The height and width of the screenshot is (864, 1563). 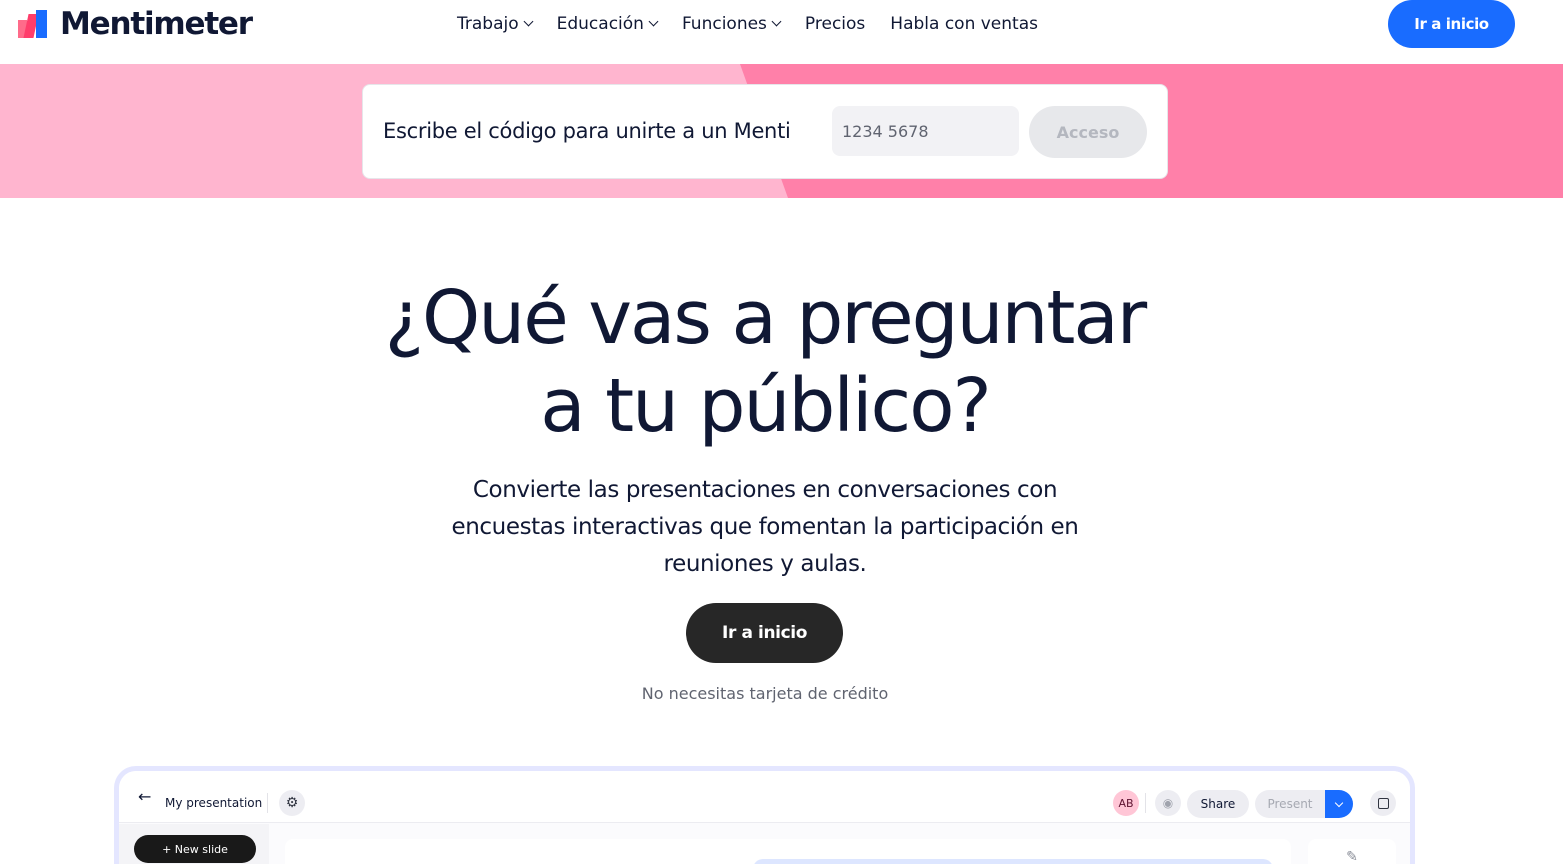 I want to click on hero-go-to-home-button: Ir a inicio, so click(x=764, y=633).